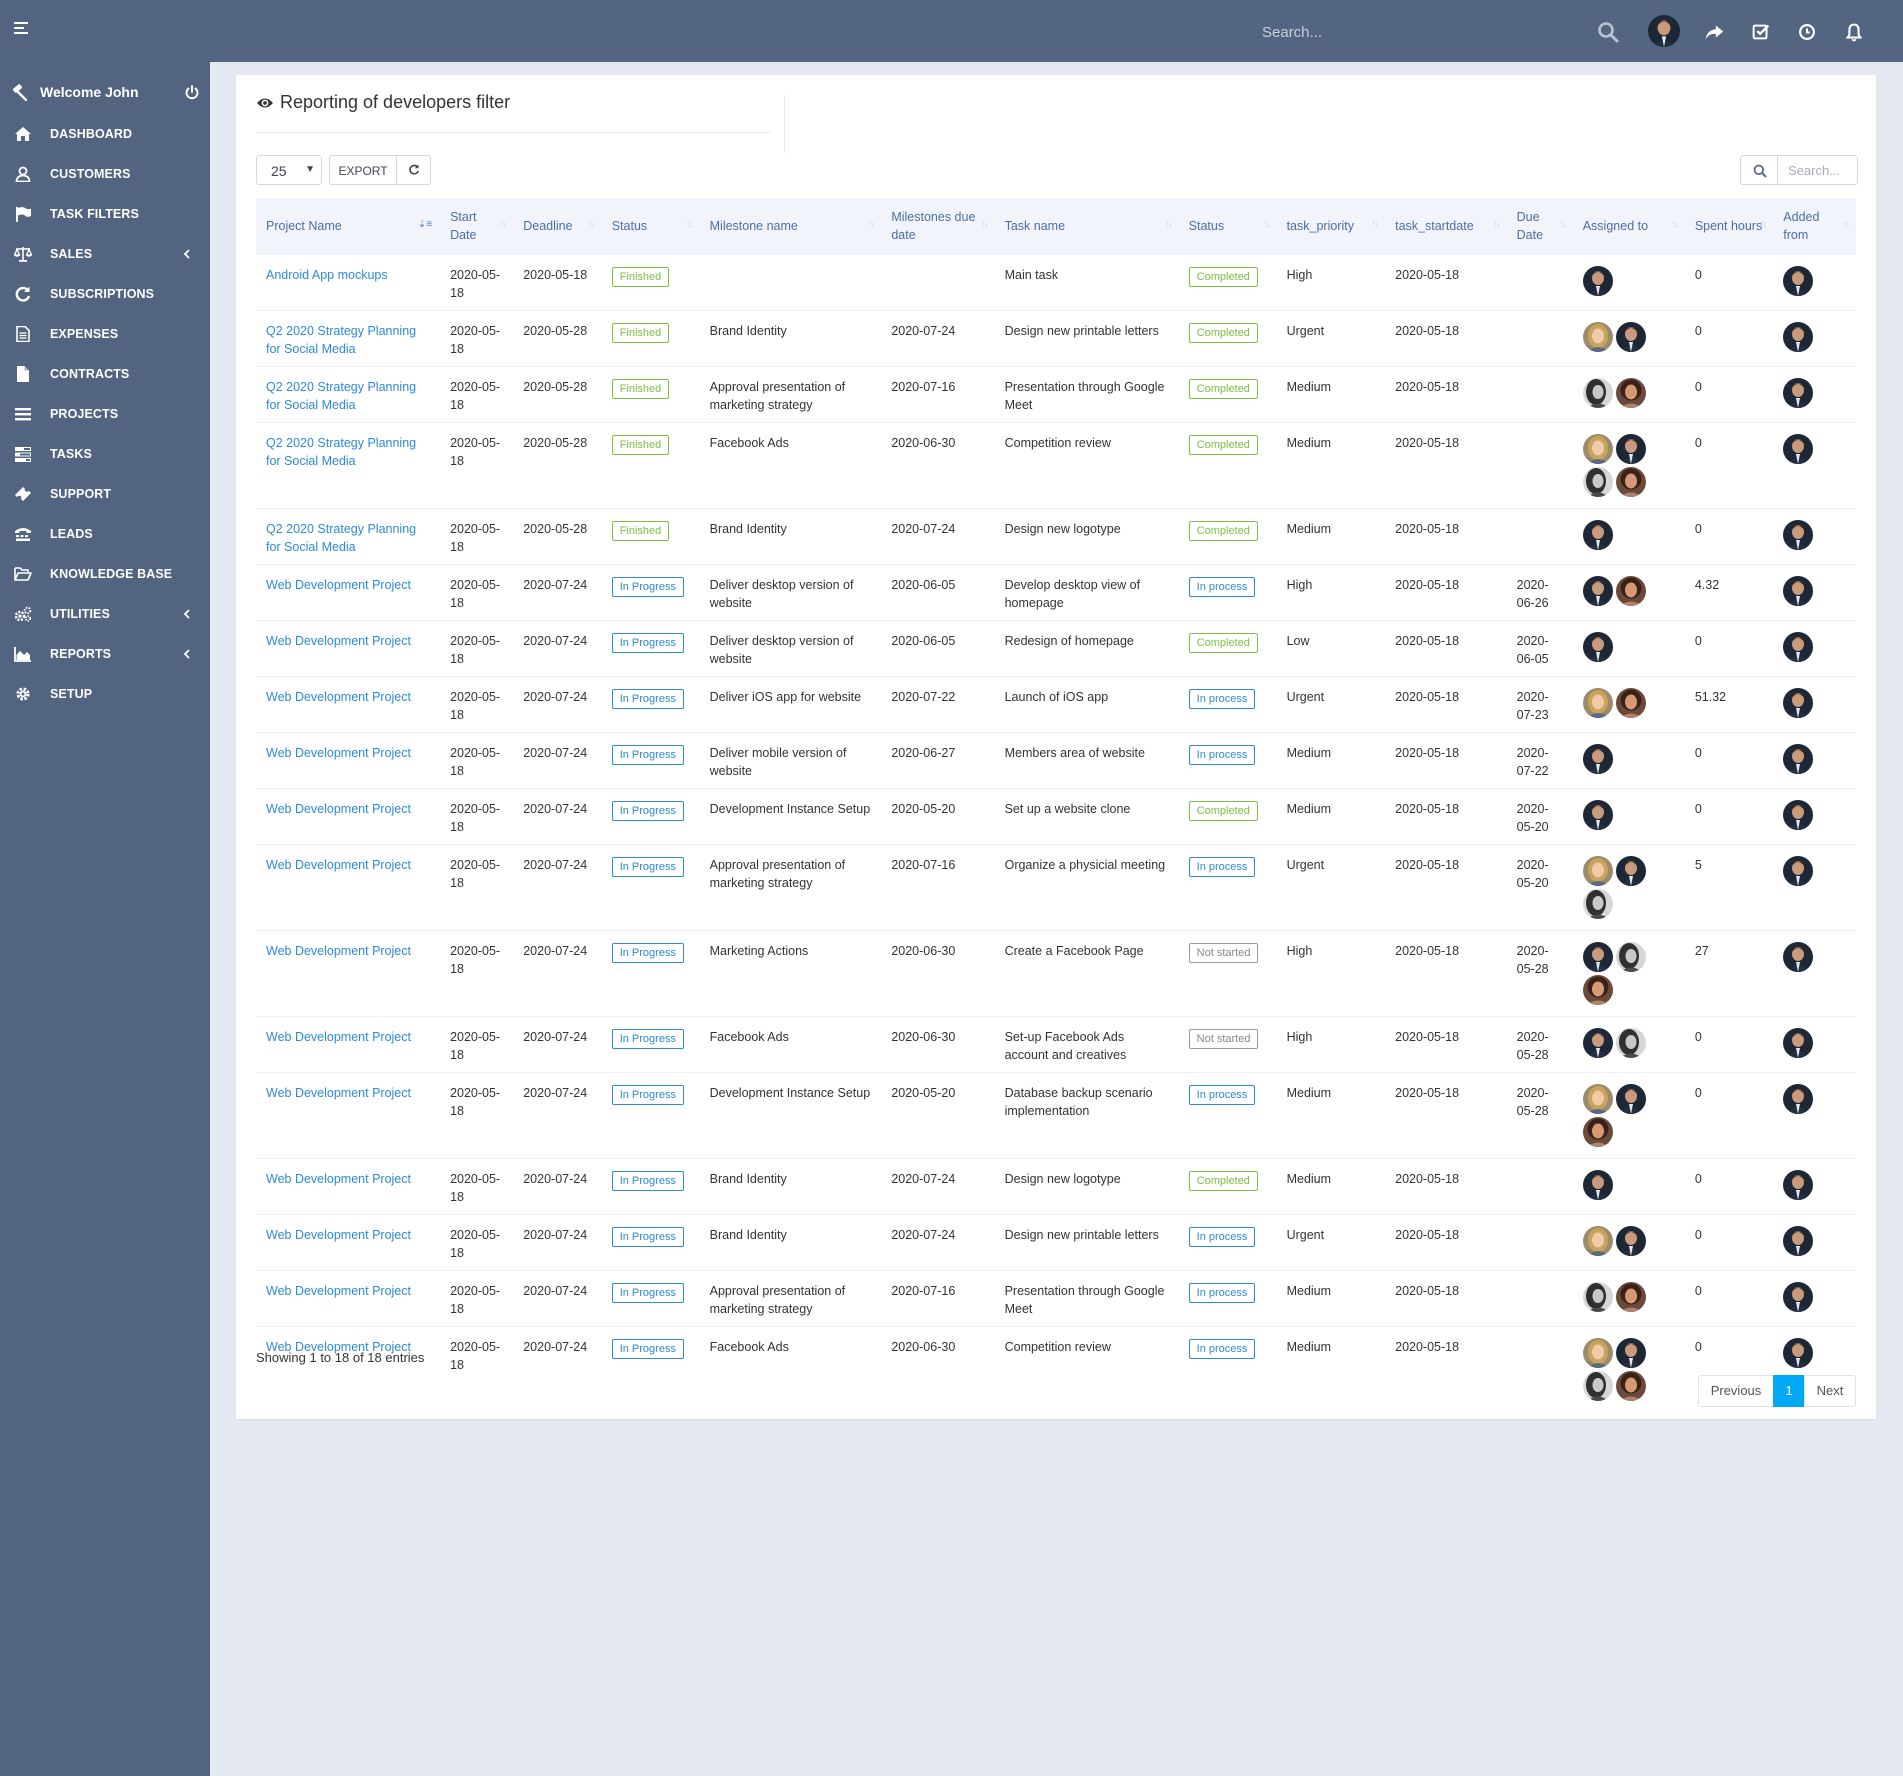 Image resolution: width=1903 pixels, height=1776 pixels. What do you see at coordinates (348, 226) in the screenshot?
I see `column-header-project-name: Project Name ⇣≡` at bounding box center [348, 226].